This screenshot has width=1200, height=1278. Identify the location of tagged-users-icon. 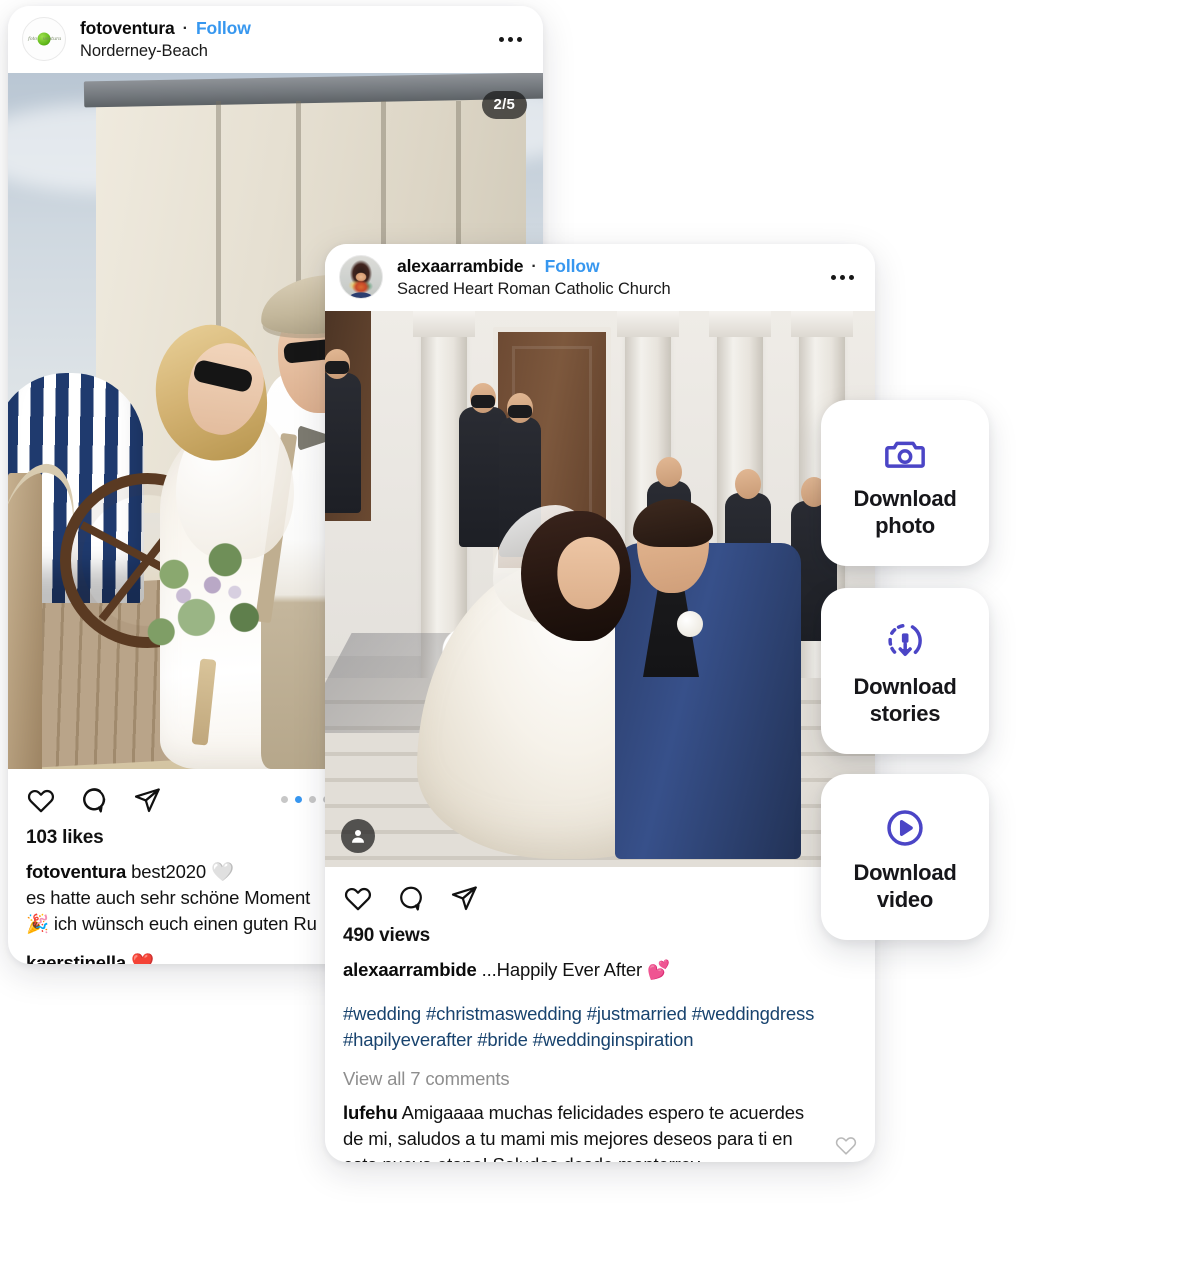
(358, 835).